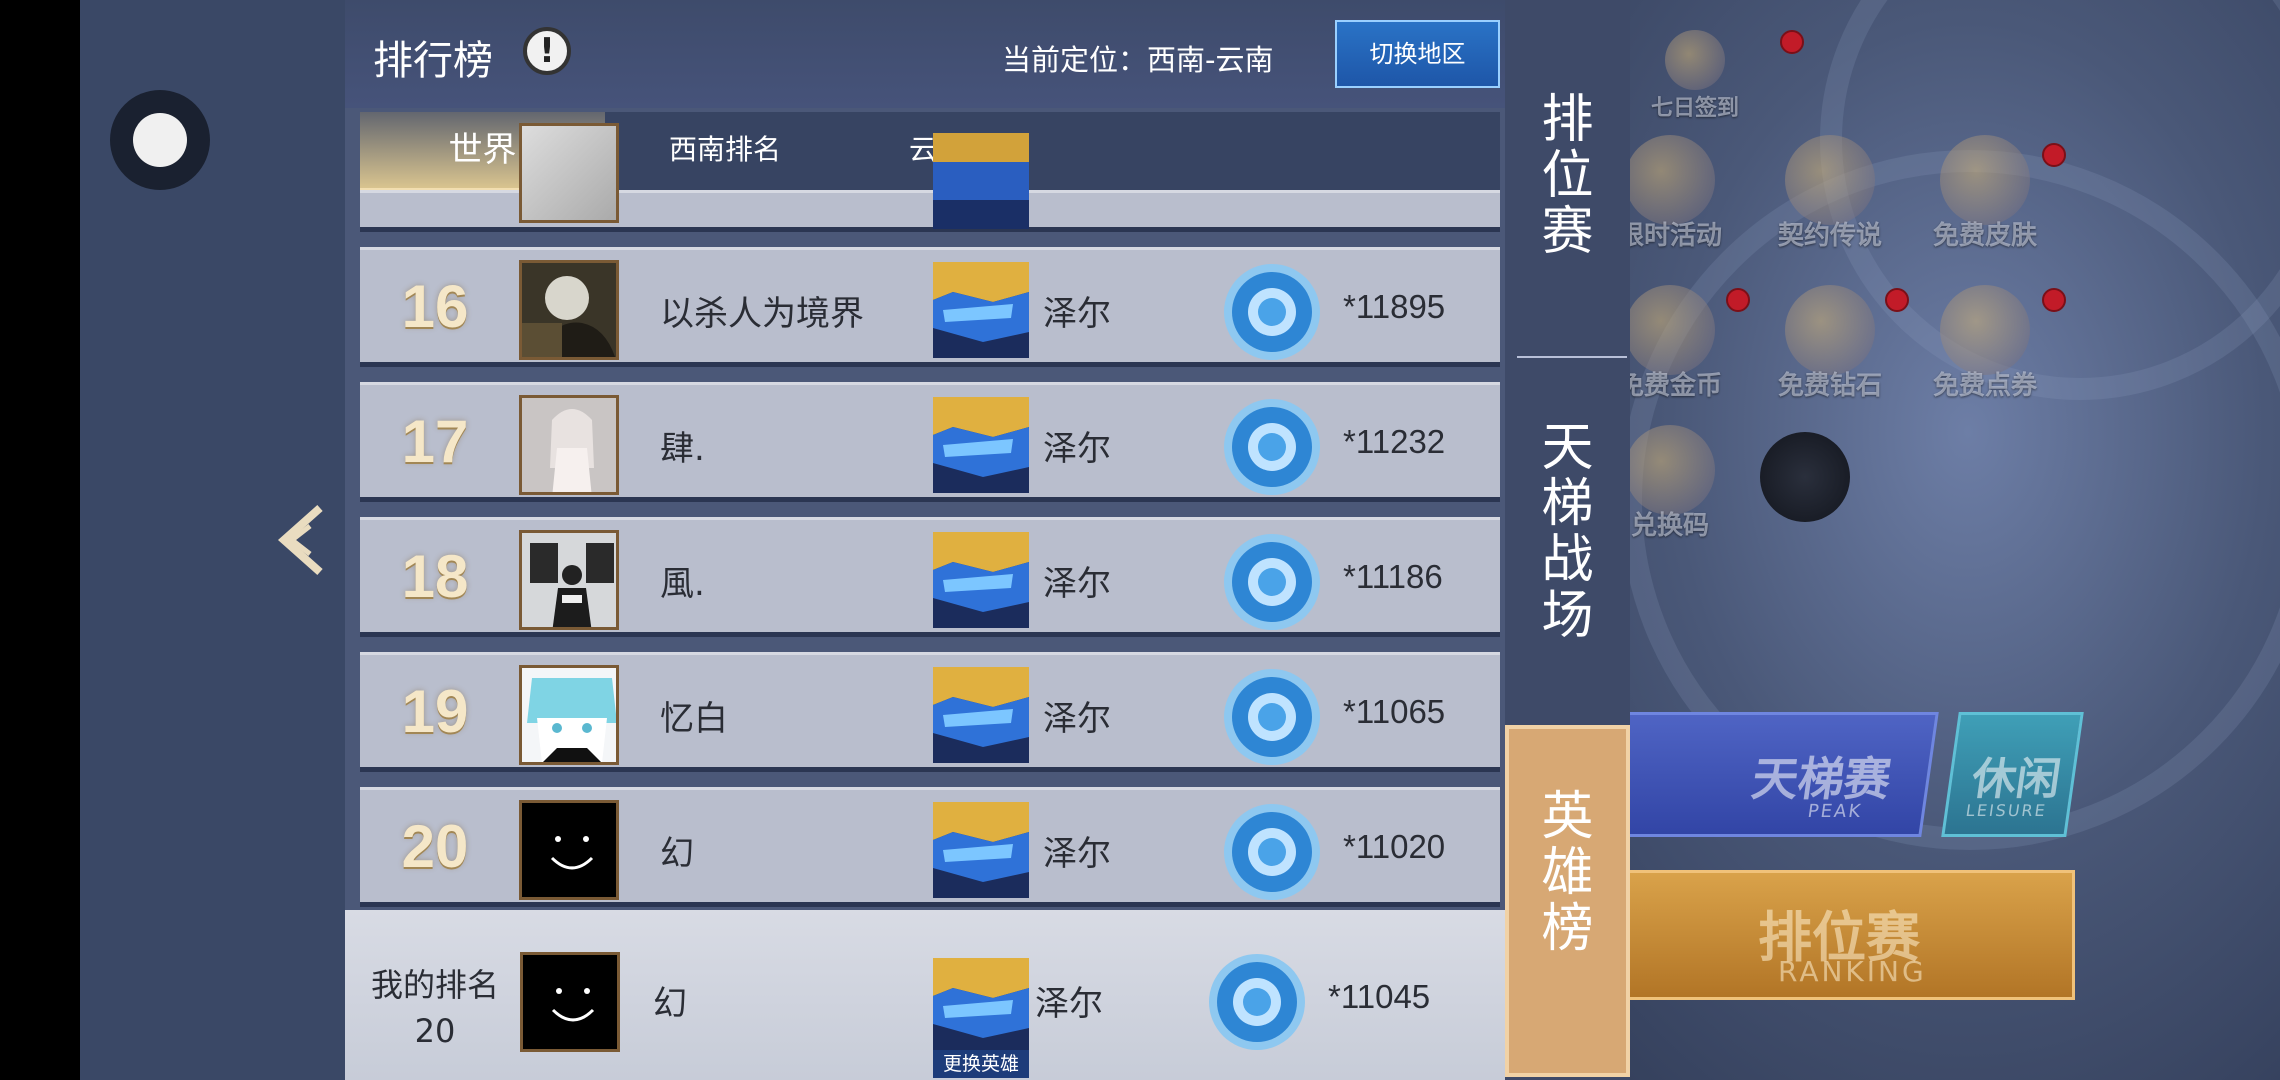 The width and height of the screenshot is (2280, 1080). I want to click on table-row: 20 幻 泽尔 *11020, so click(930, 847).